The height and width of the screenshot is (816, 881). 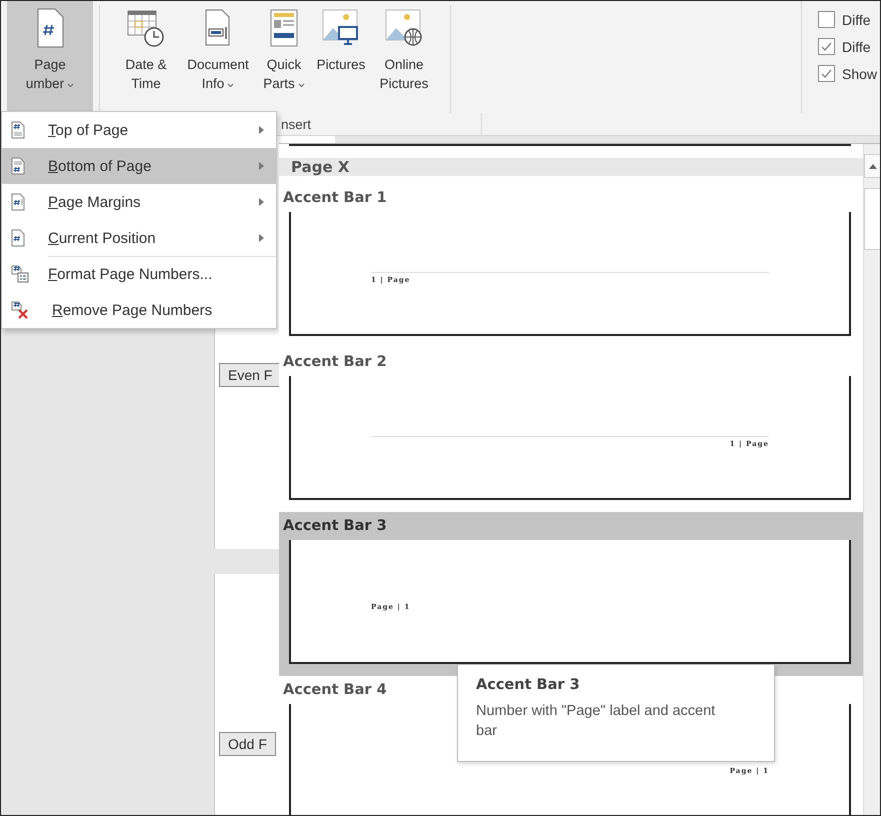 I want to click on tooltip-title: Accent Bar 3, so click(x=528, y=685).